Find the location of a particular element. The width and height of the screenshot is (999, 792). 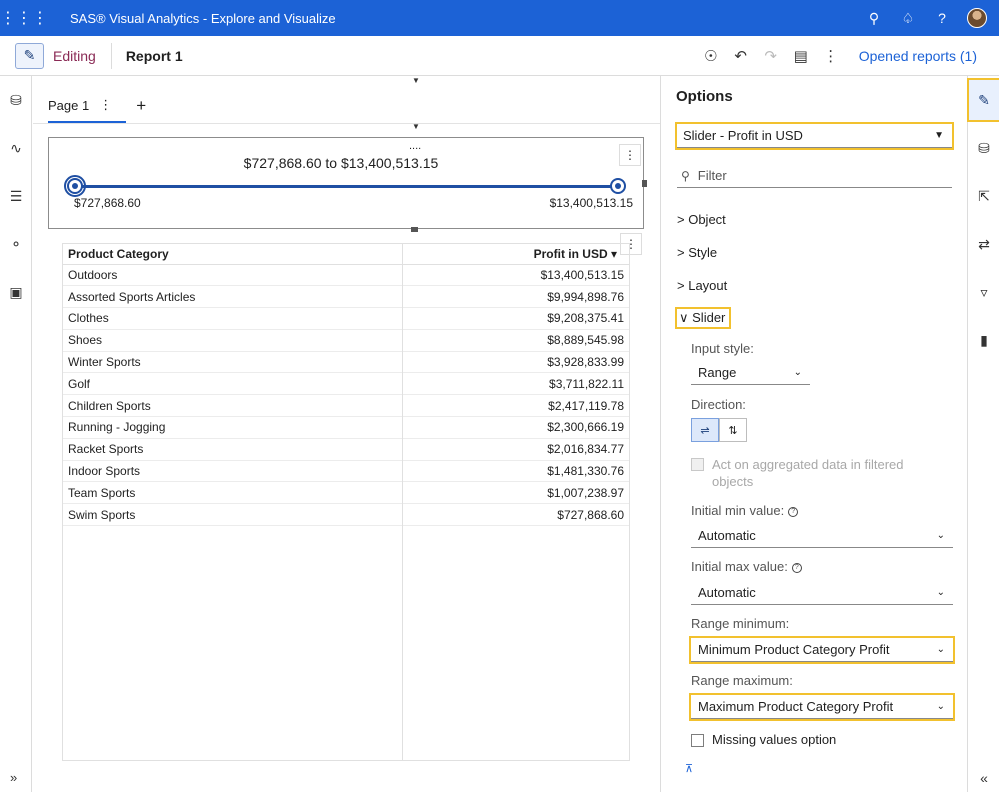

act-on-aggregated-checkbox is located at coordinates (697, 464).